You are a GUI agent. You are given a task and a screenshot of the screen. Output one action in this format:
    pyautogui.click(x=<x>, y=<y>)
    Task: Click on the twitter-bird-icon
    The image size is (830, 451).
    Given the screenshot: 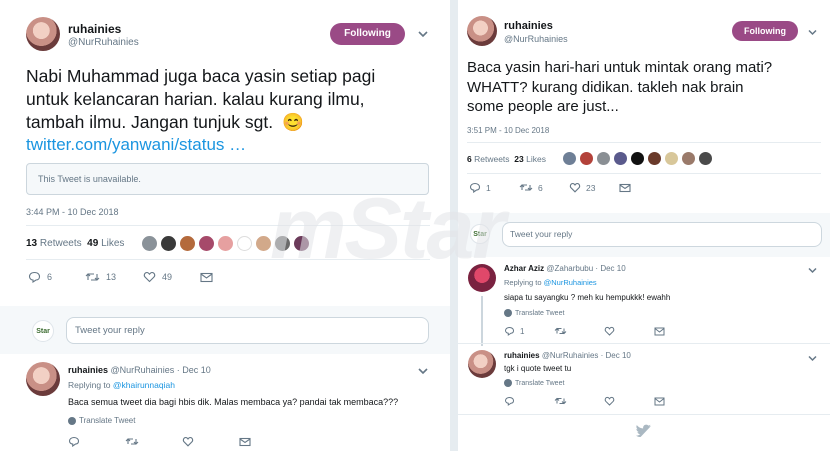 What is the action you would take?
    pyautogui.click(x=643, y=433)
    